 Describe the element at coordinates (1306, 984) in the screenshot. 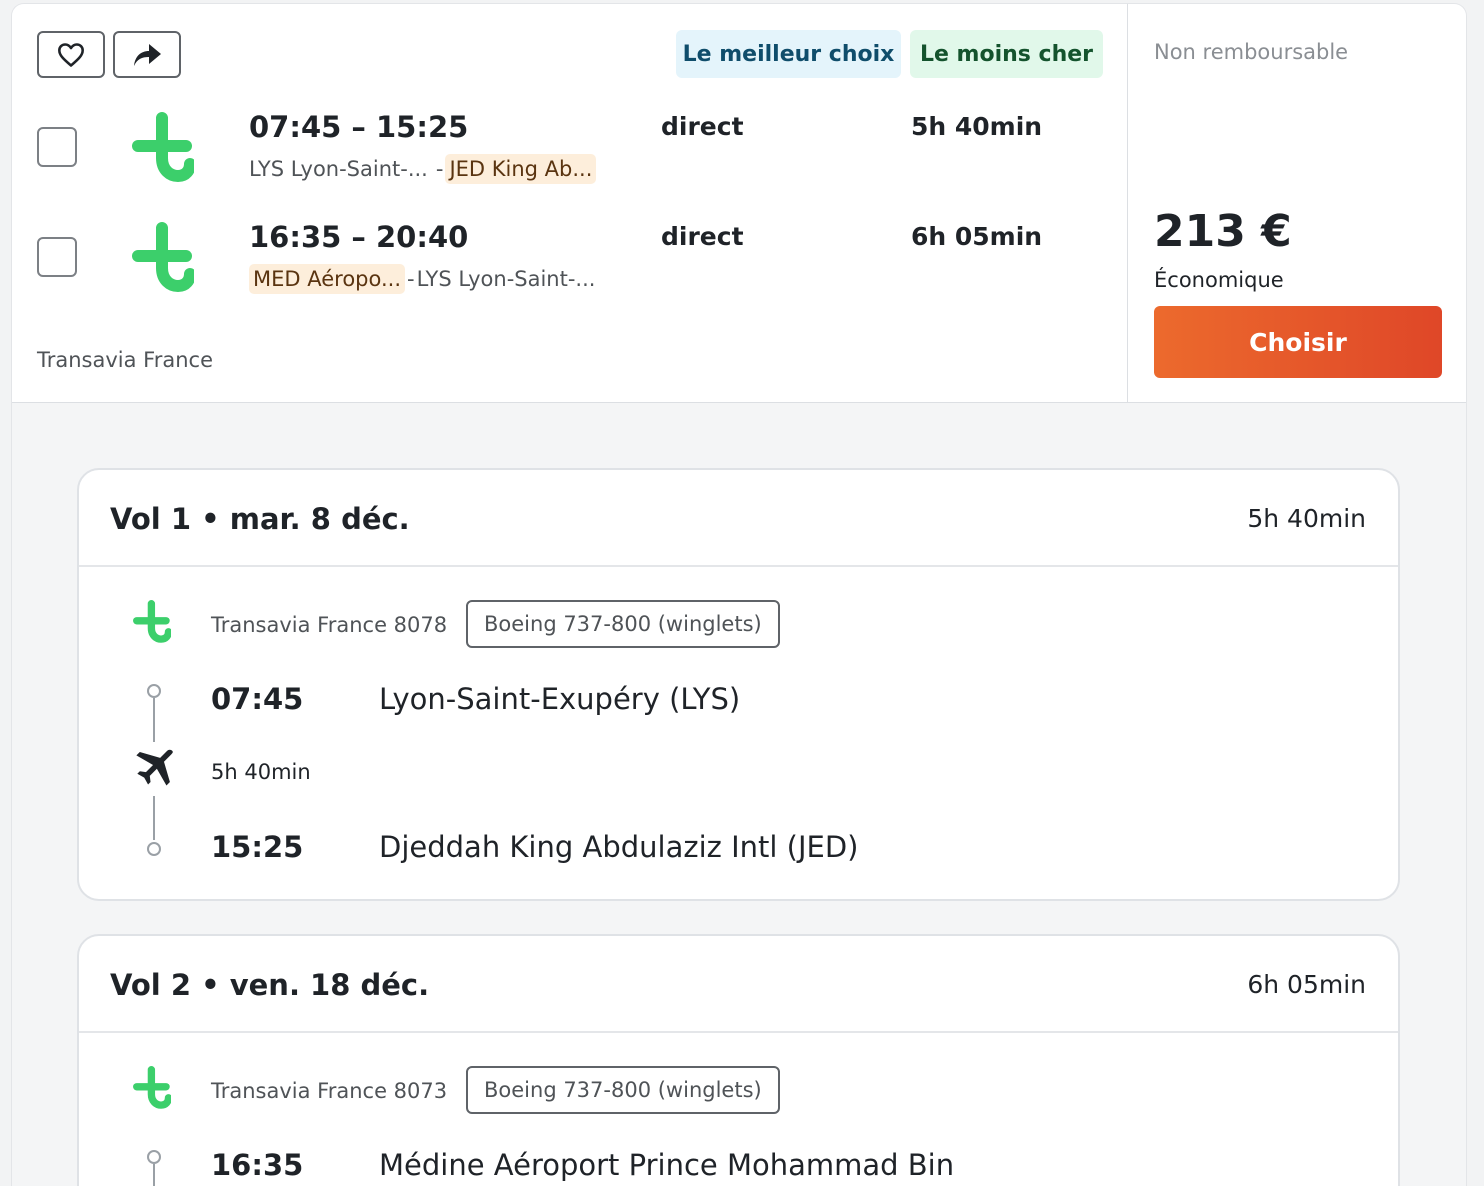

I see `flight-detail-duration: 6h 05min` at that location.